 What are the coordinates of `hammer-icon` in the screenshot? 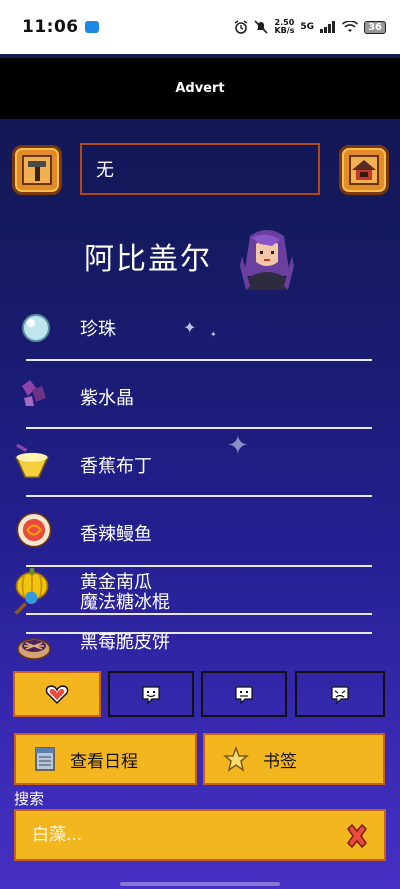 It's located at (37, 170).